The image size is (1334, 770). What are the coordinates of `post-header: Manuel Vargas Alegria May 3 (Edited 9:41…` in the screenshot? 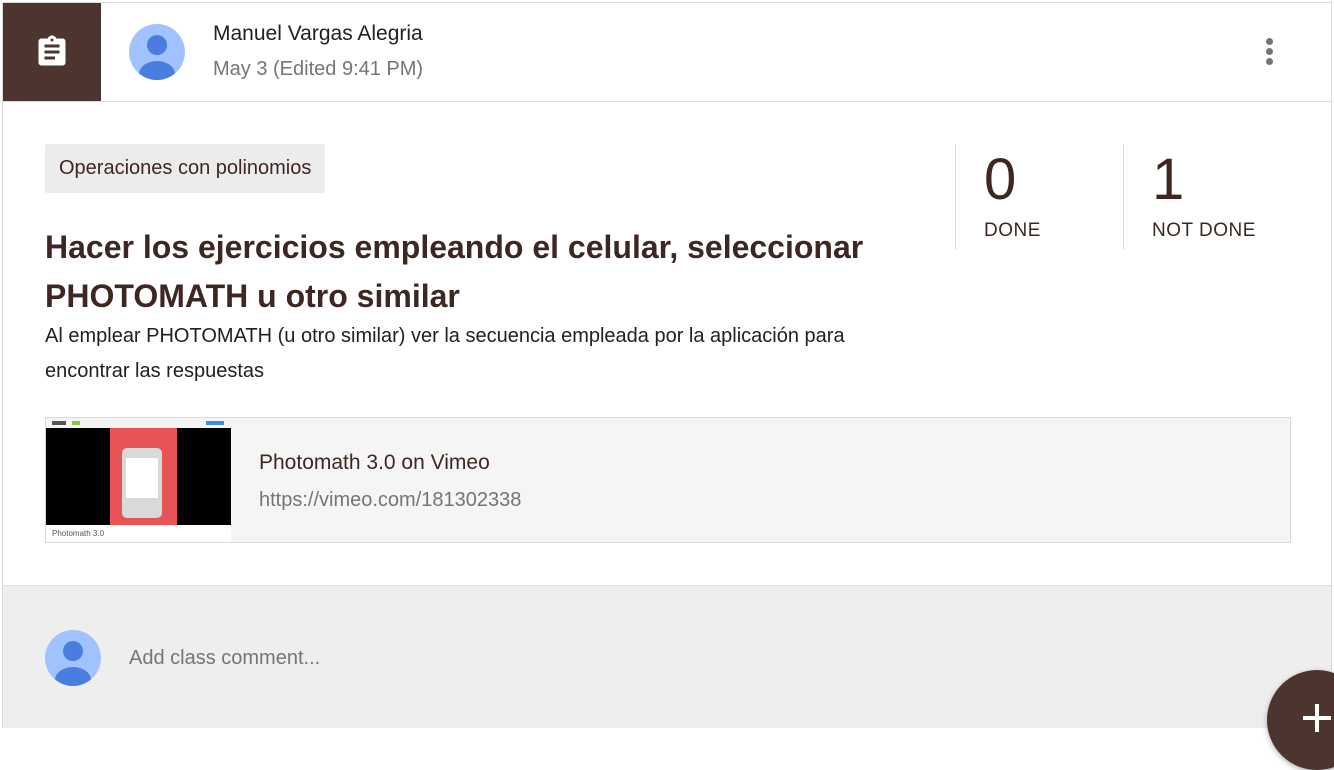 It's located at (667, 52).